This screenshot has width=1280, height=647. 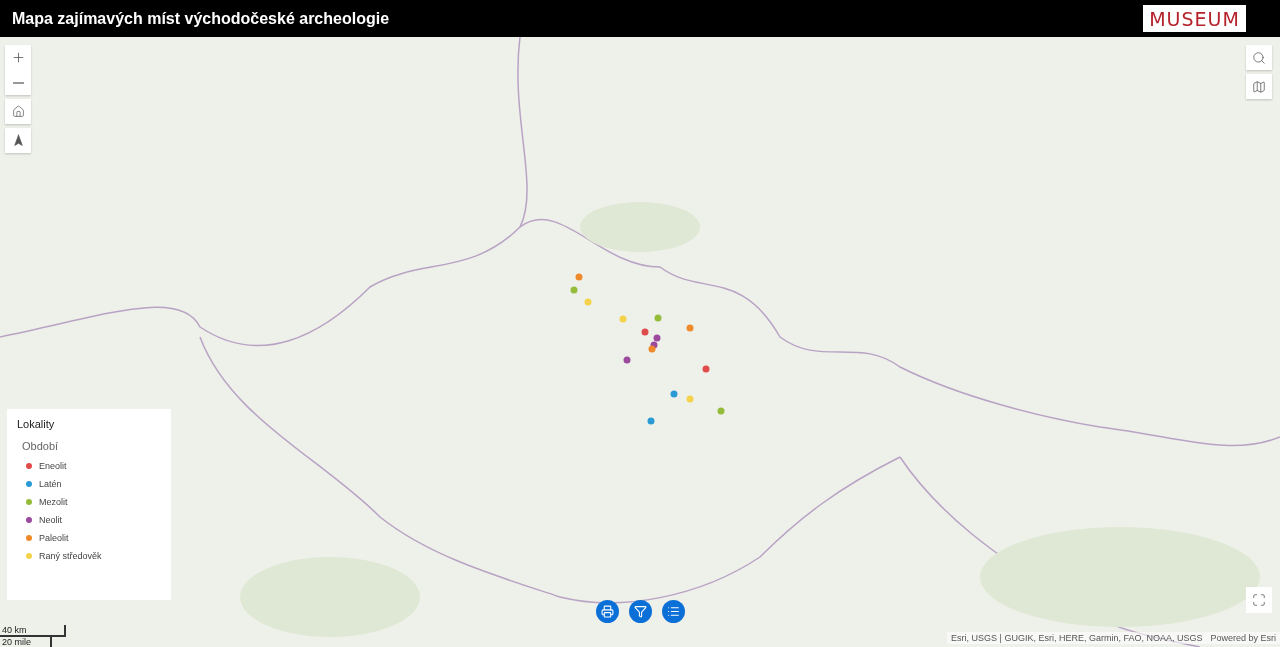 What do you see at coordinates (70, 555) in the screenshot?
I see `legend-label: Raný středověk` at bounding box center [70, 555].